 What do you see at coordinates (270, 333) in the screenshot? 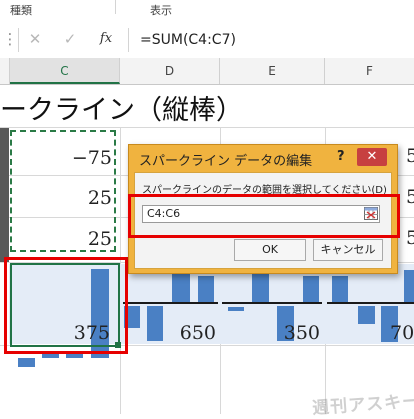
I see `cell-e8: 350` at bounding box center [270, 333].